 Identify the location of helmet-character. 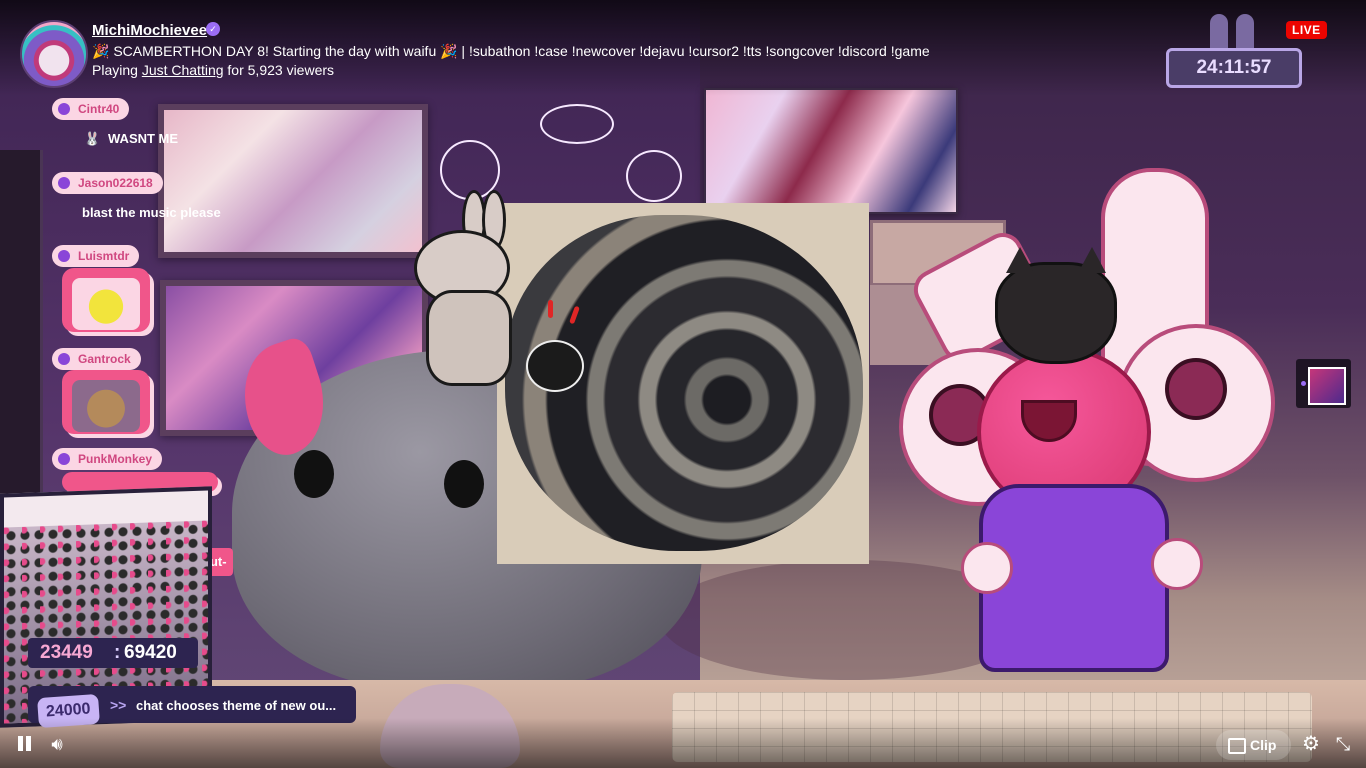
(555, 366).